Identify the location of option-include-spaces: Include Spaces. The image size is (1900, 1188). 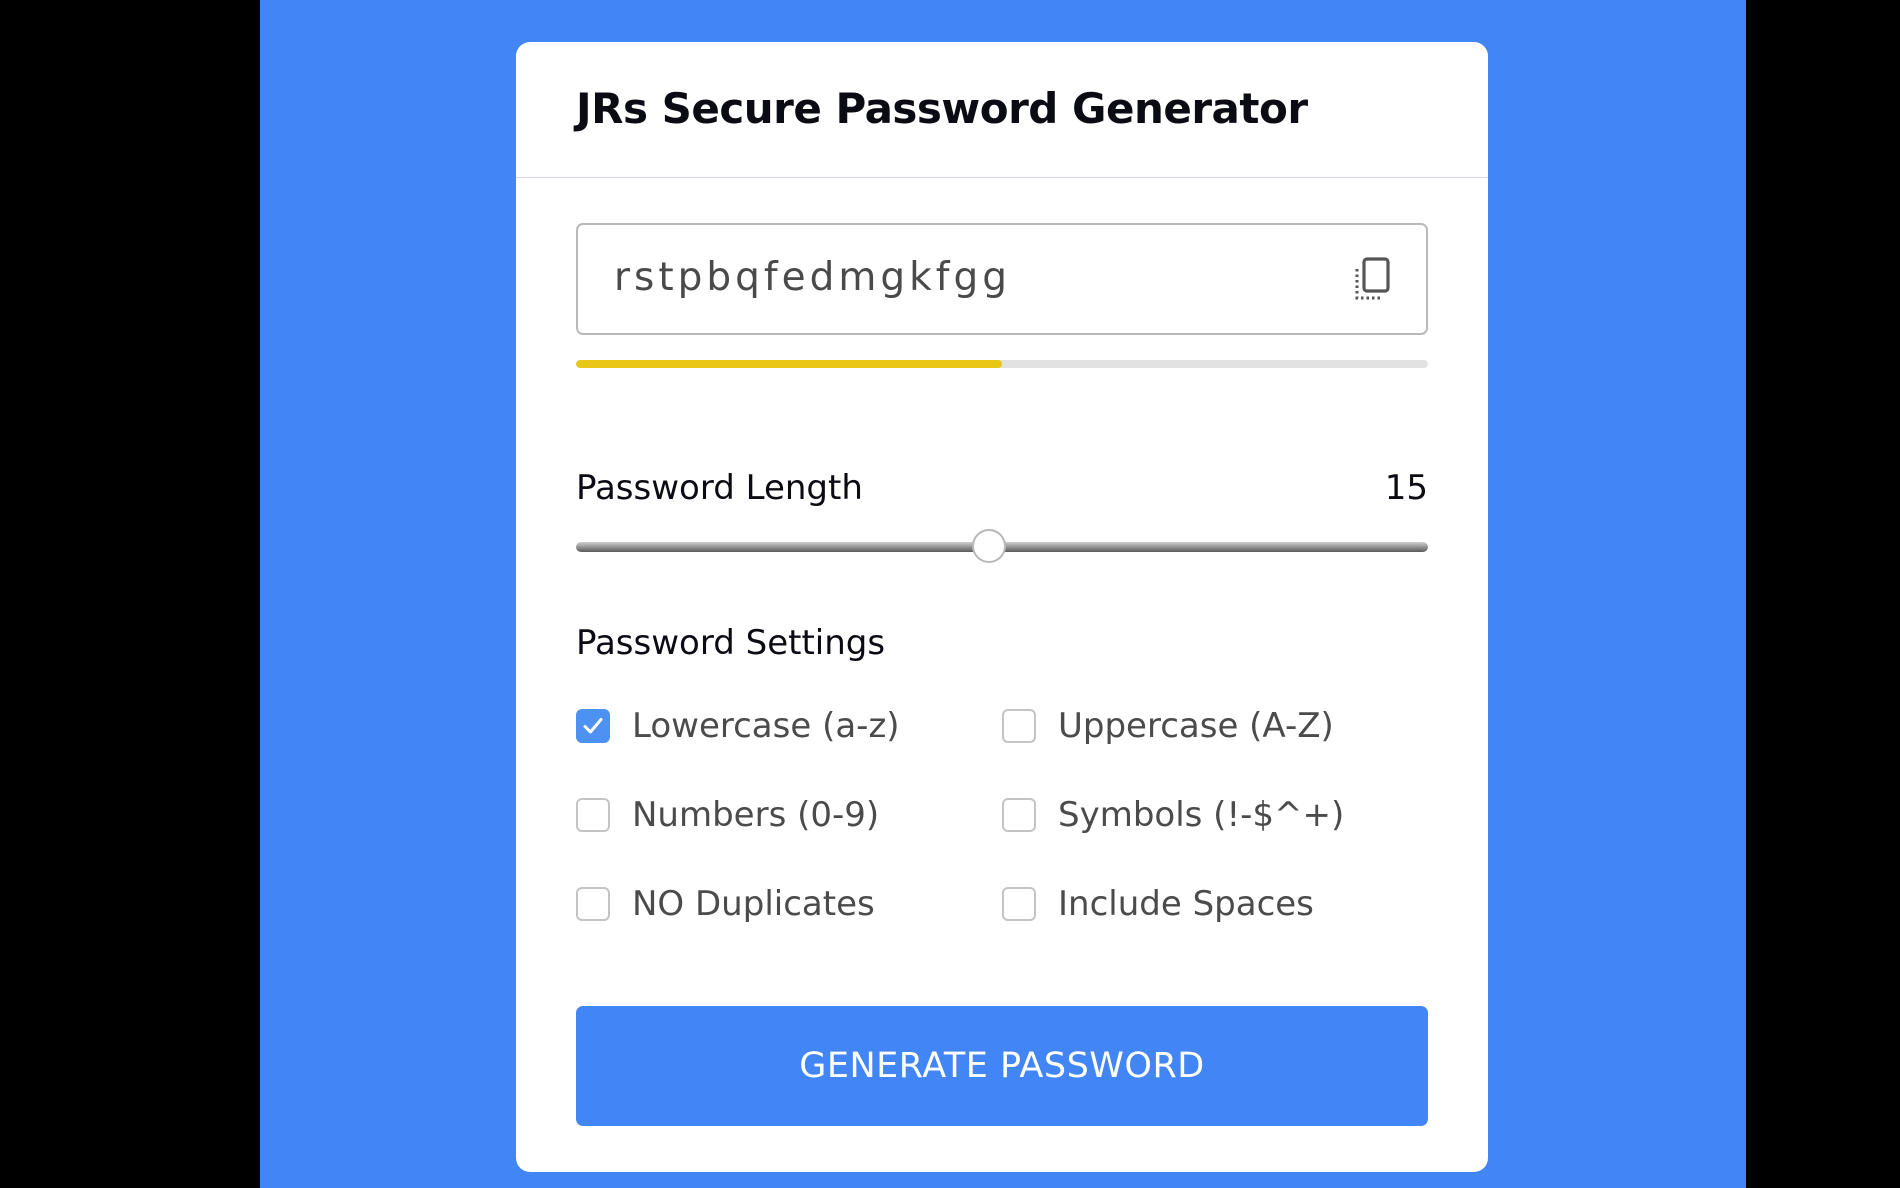
(1158, 904).